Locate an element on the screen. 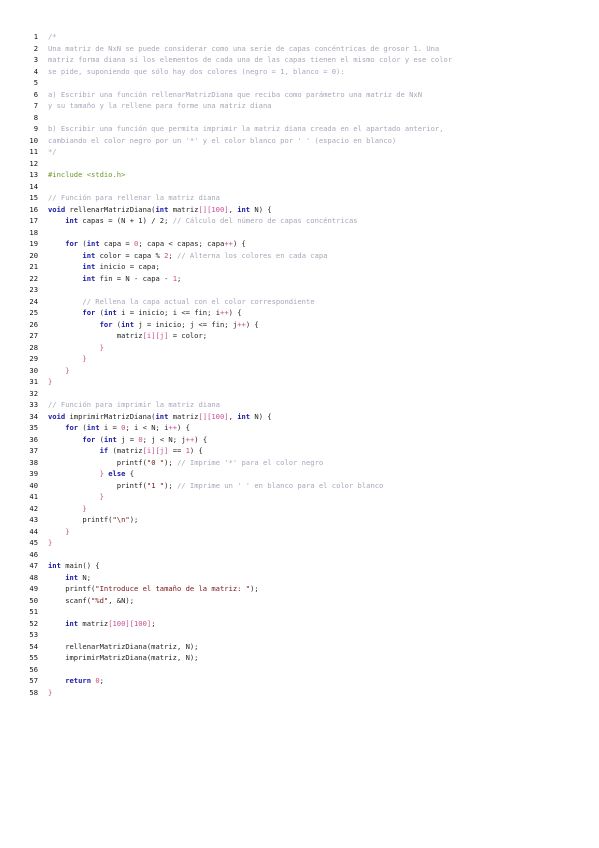  code-line: 45} is located at coordinates (299, 543).